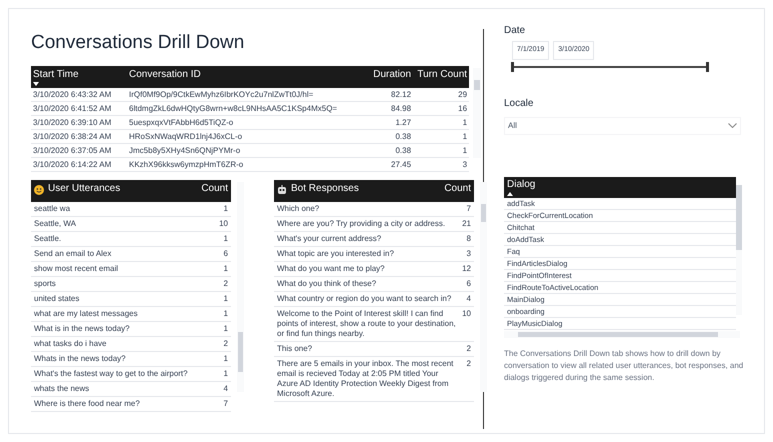  I want to click on table-cell-text: 3/10/2020 6:38:24 AM, so click(72, 136).